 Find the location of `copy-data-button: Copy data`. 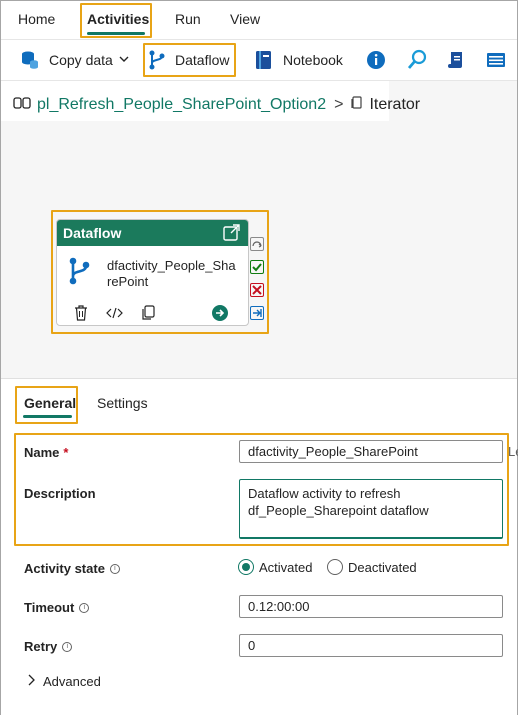

copy-data-button: Copy data is located at coordinates (74, 60).